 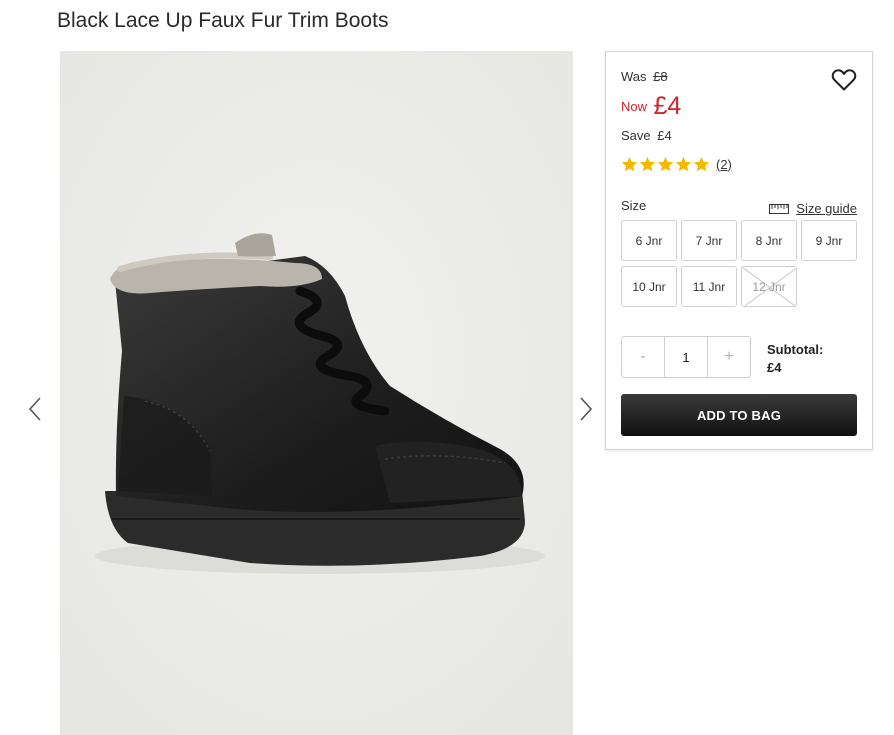 I want to click on heart-icon, so click(x=844, y=80).